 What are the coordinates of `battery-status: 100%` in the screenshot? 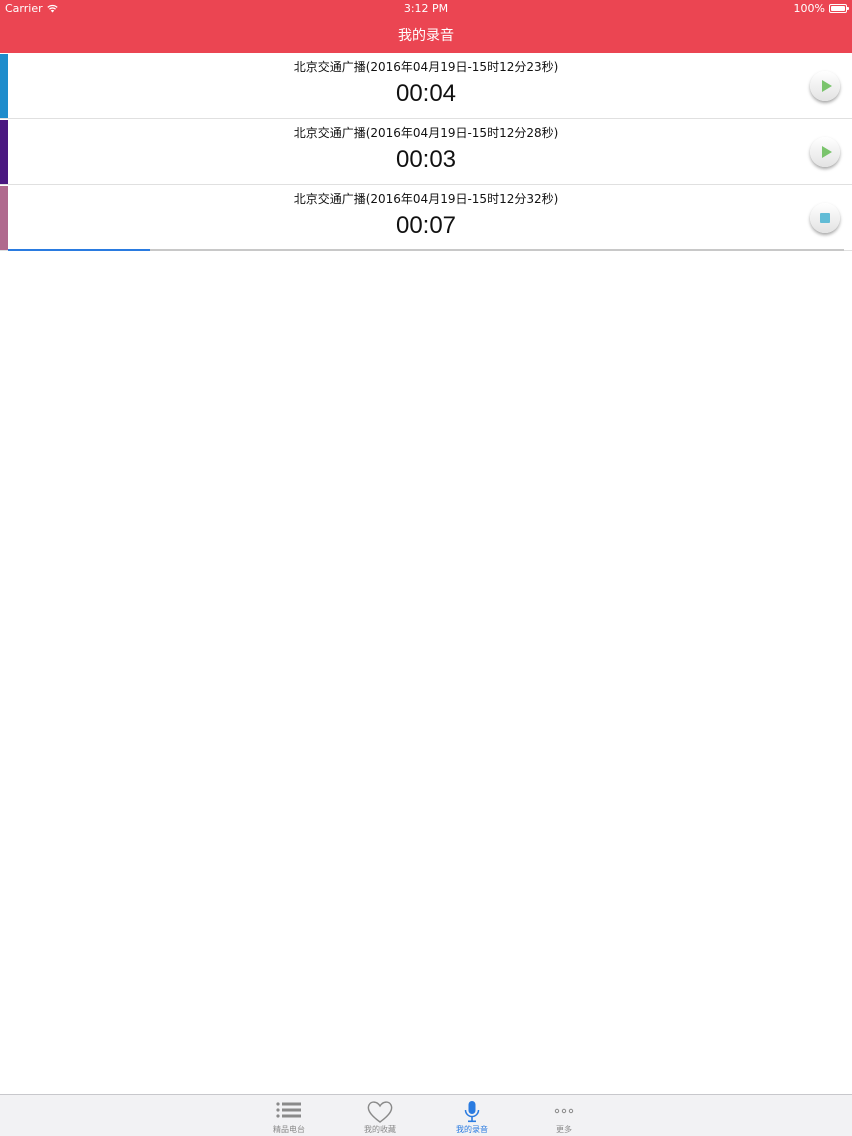 It's located at (821, 8).